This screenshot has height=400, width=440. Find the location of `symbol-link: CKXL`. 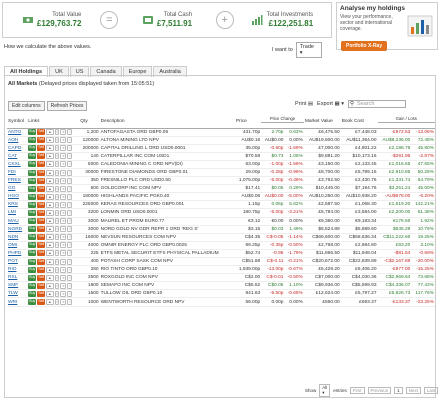

symbol-link: CKXL is located at coordinates (14, 164).